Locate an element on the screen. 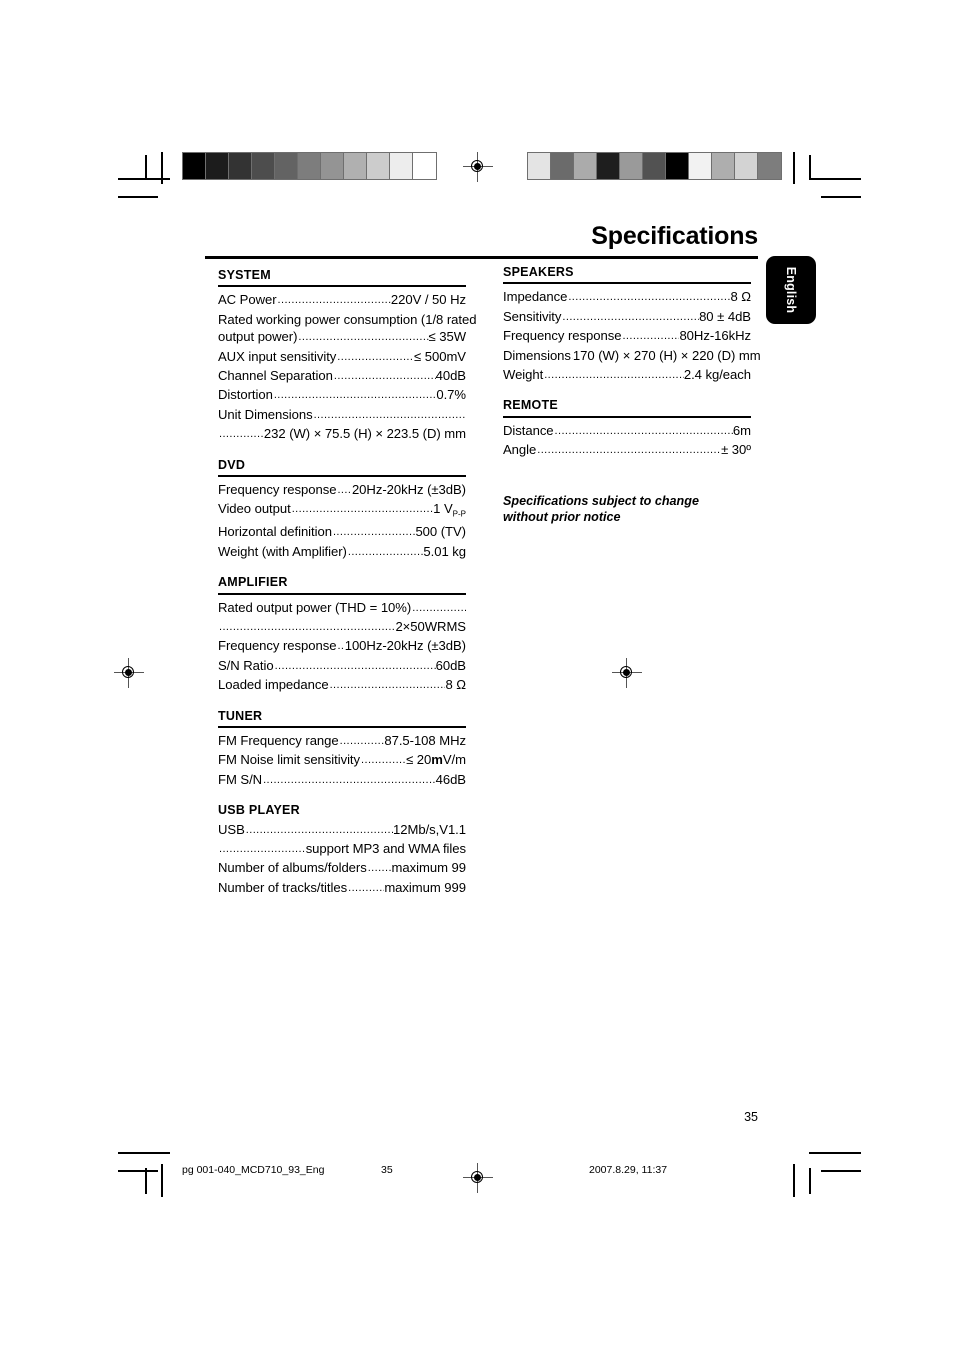  spec-label: FM S/N is located at coordinates (240, 779).